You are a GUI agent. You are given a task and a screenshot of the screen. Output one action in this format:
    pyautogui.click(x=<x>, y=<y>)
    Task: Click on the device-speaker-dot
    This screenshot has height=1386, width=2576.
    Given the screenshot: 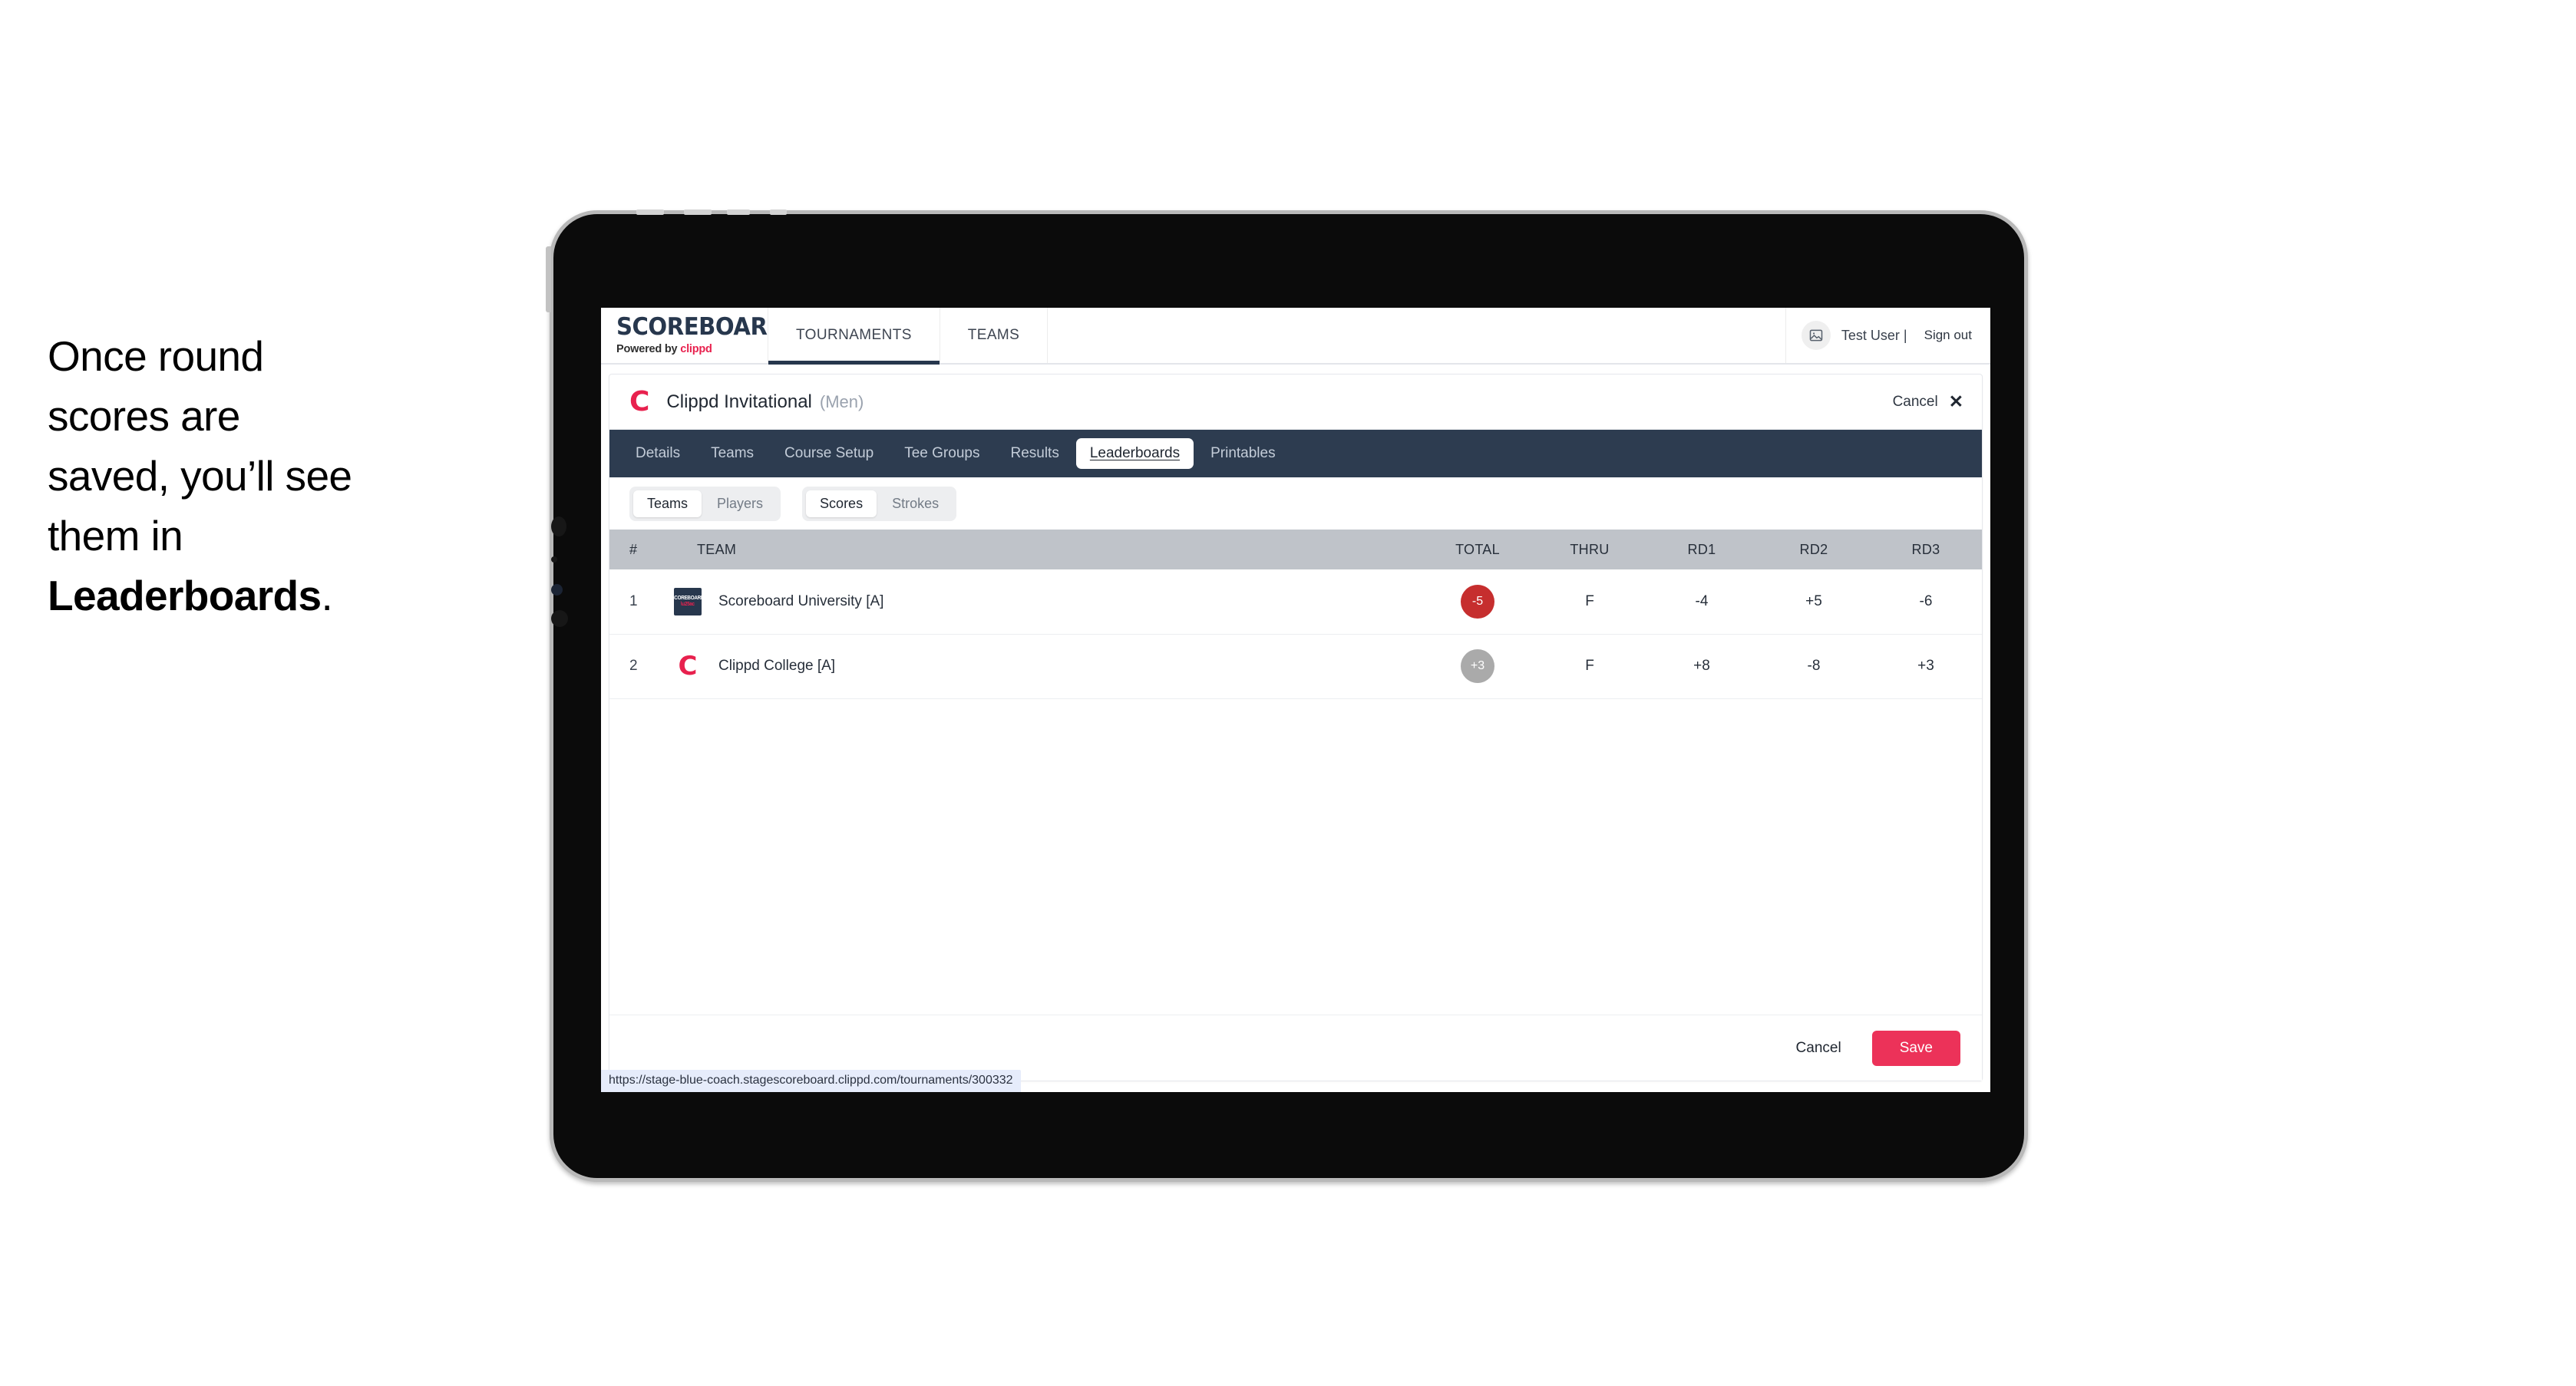 What is the action you would take?
    pyautogui.click(x=558, y=526)
    